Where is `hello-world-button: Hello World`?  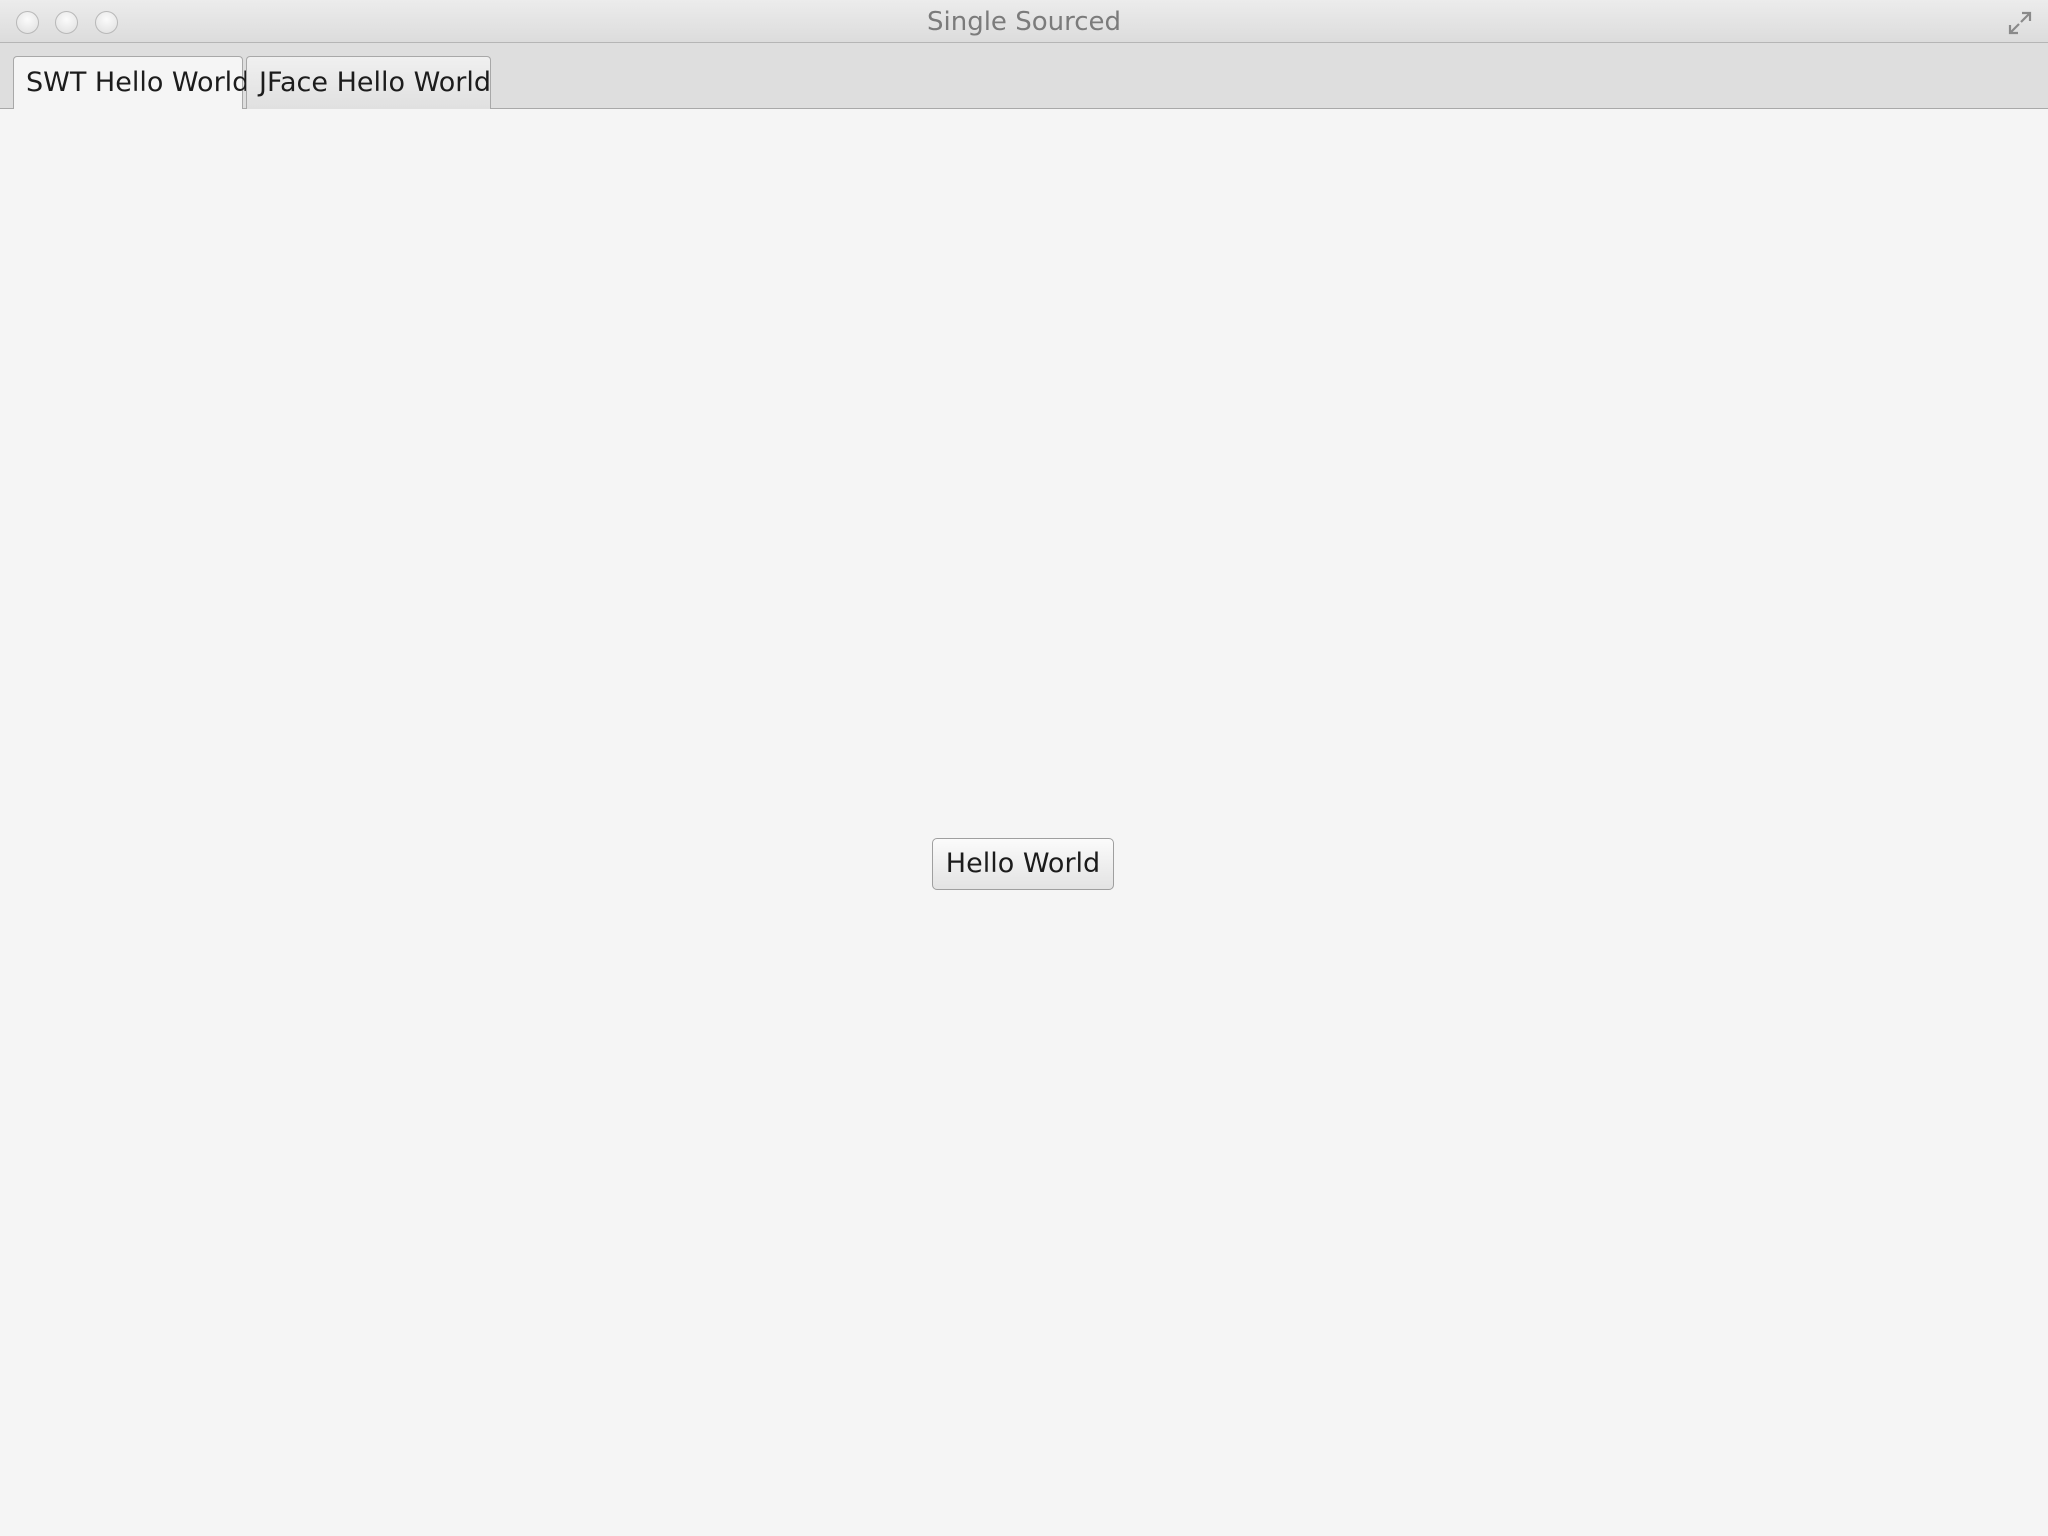
hello-world-button: Hello World is located at coordinates (1023, 864).